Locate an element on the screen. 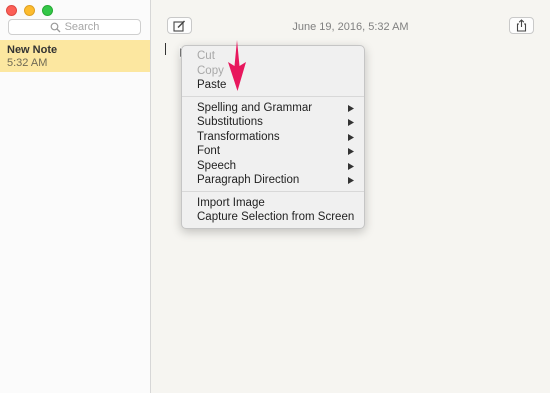 The width and height of the screenshot is (550, 393). menu-item-label: Cut is located at coordinates (206, 56).